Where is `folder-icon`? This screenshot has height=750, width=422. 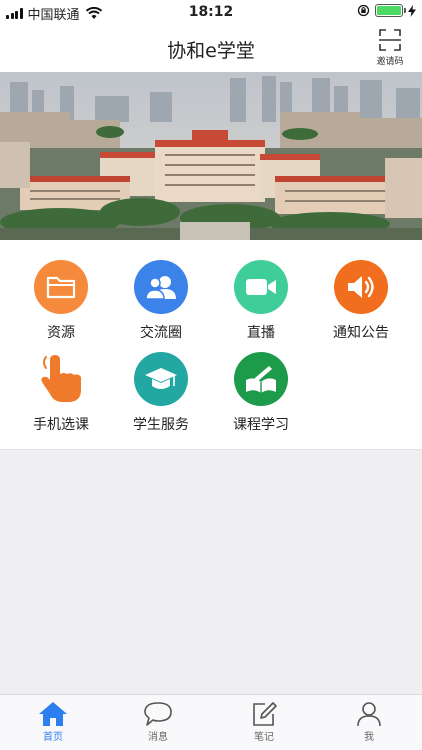 folder-icon is located at coordinates (61, 287).